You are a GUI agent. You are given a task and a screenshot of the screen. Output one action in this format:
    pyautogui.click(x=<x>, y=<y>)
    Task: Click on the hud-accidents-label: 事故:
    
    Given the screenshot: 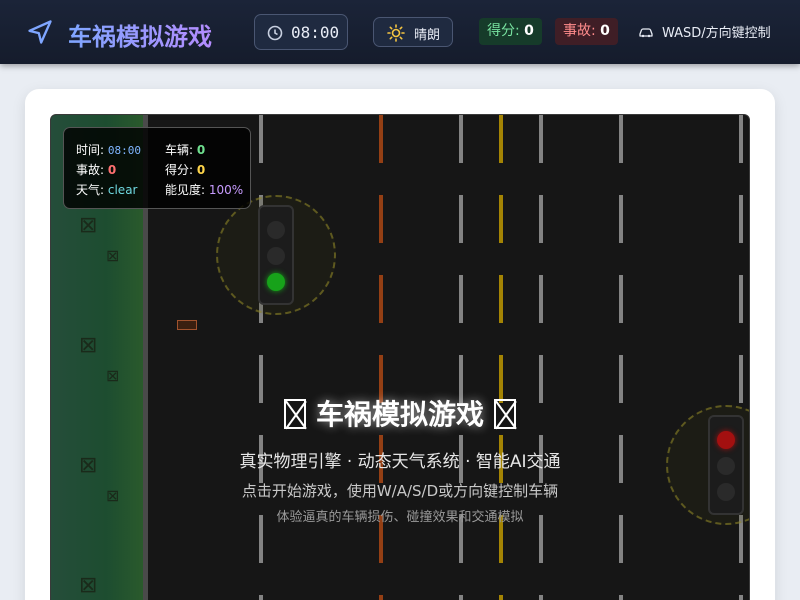 What is the action you would take?
    pyautogui.click(x=90, y=170)
    